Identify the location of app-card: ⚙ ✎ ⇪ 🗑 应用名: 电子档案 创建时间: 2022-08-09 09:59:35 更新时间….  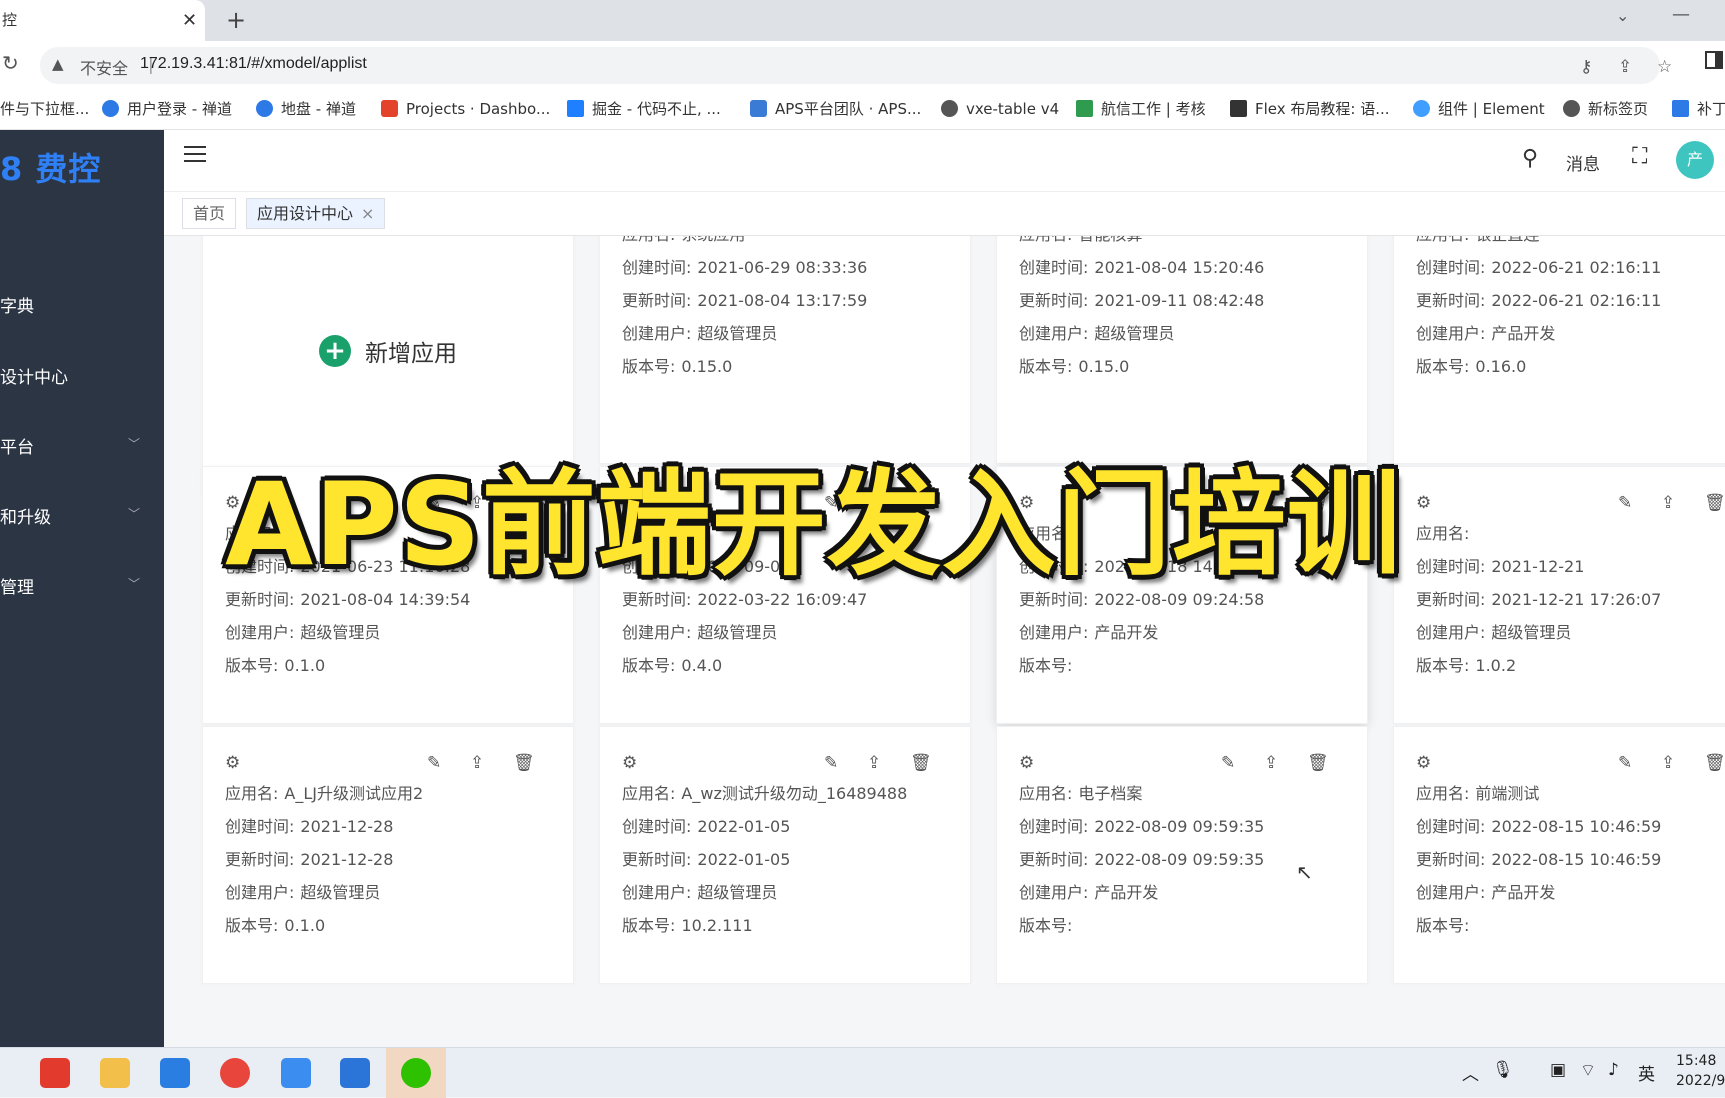
(1182, 855).